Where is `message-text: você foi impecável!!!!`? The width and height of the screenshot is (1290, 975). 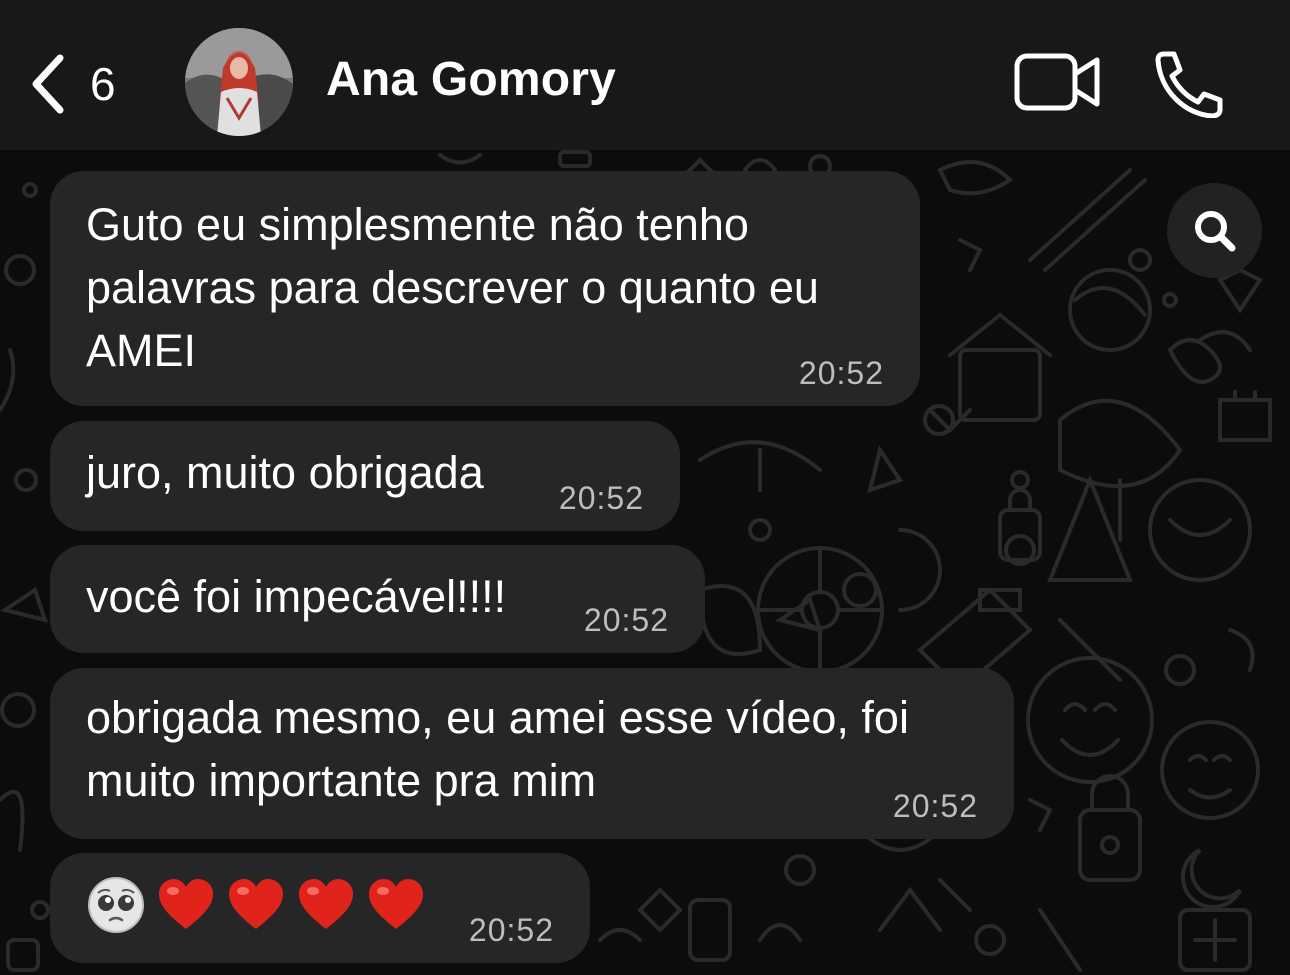
message-text: você foi impecável!!!! is located at coordinates (296, 596).